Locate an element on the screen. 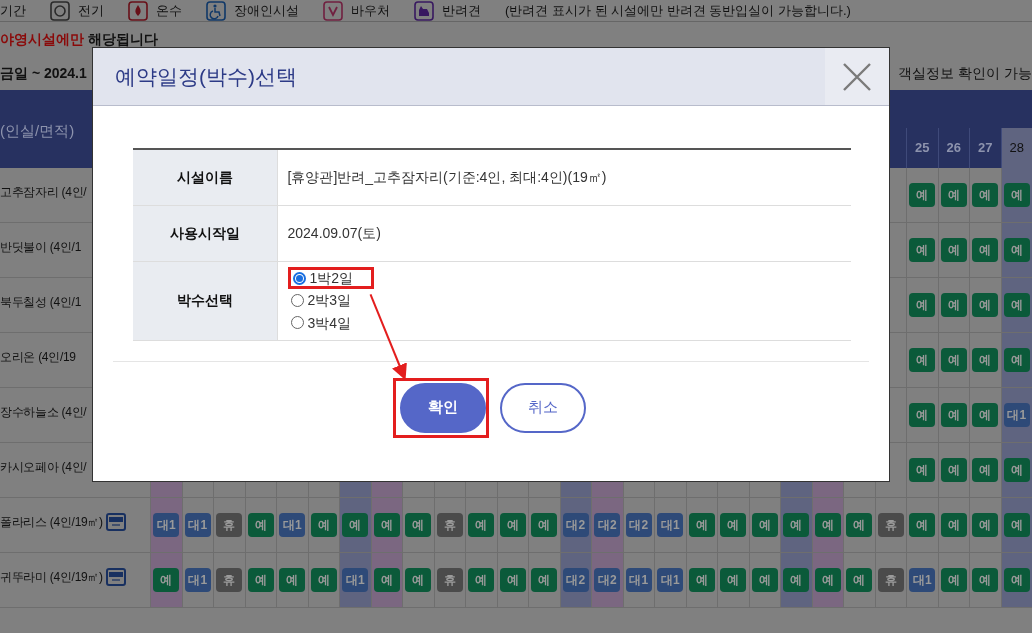 The height and width of the screenshot is (633, 1032). room-name: 장수하늘소 (4인/ is located at coordinates (43, 412).